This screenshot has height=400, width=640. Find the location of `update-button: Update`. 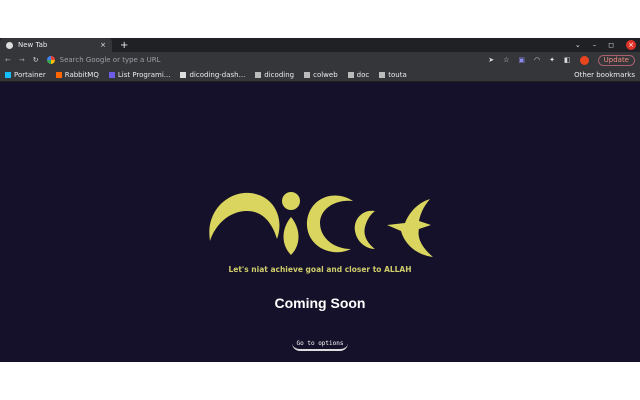

update-button: Update is located at coordinates (616, 60).